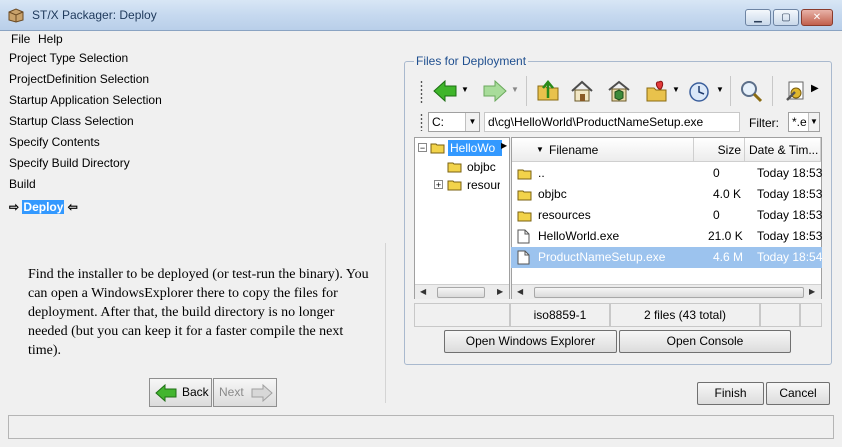 The image size is (842, 447). I want to click on window-title: ST/X Packager: Deploy, so click(94, 15).